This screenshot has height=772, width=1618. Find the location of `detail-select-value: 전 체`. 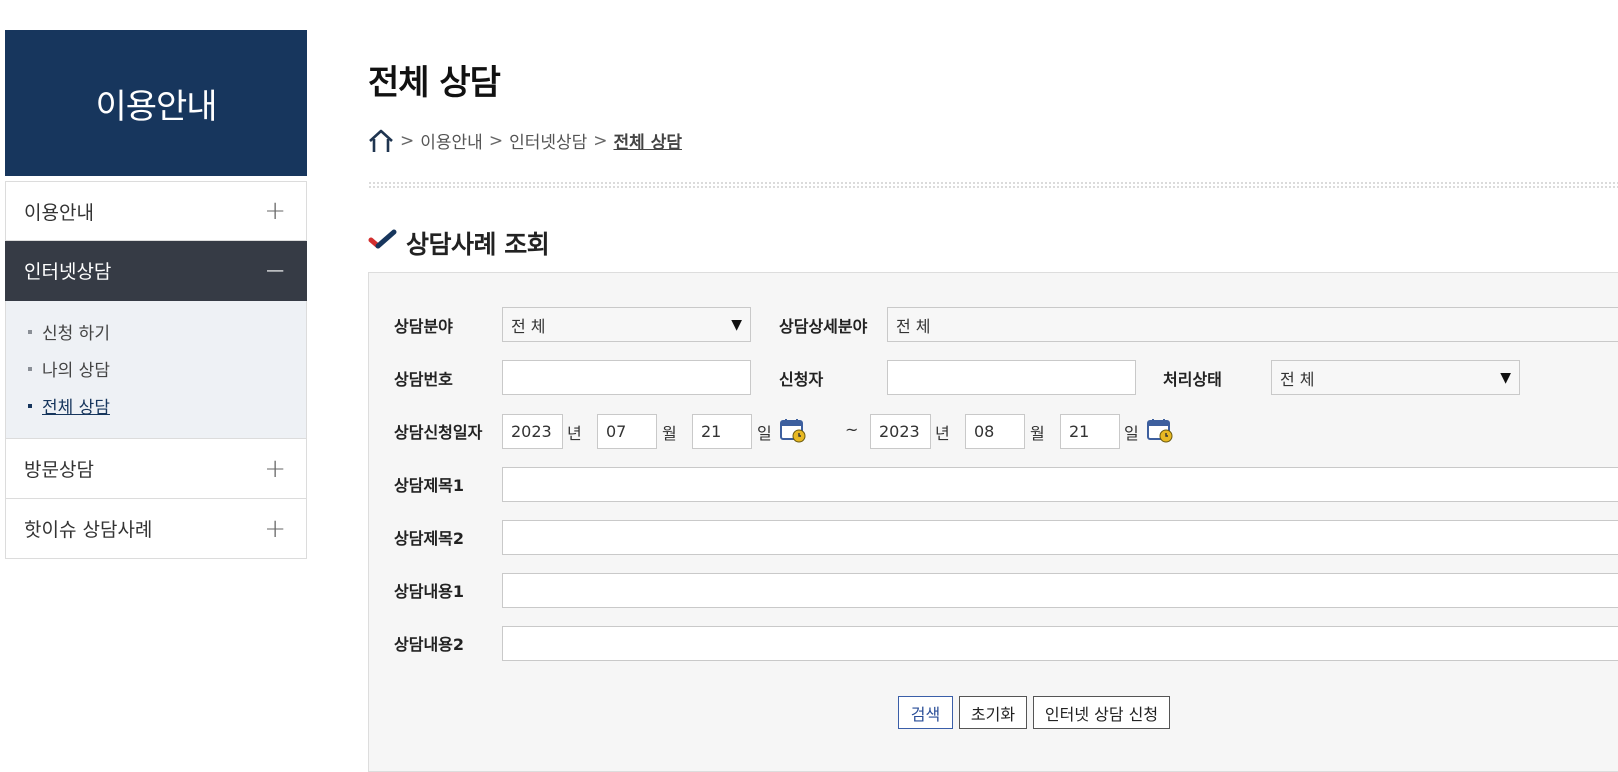

detail-select-value: 전 체 is located at coordinates (913, 326).